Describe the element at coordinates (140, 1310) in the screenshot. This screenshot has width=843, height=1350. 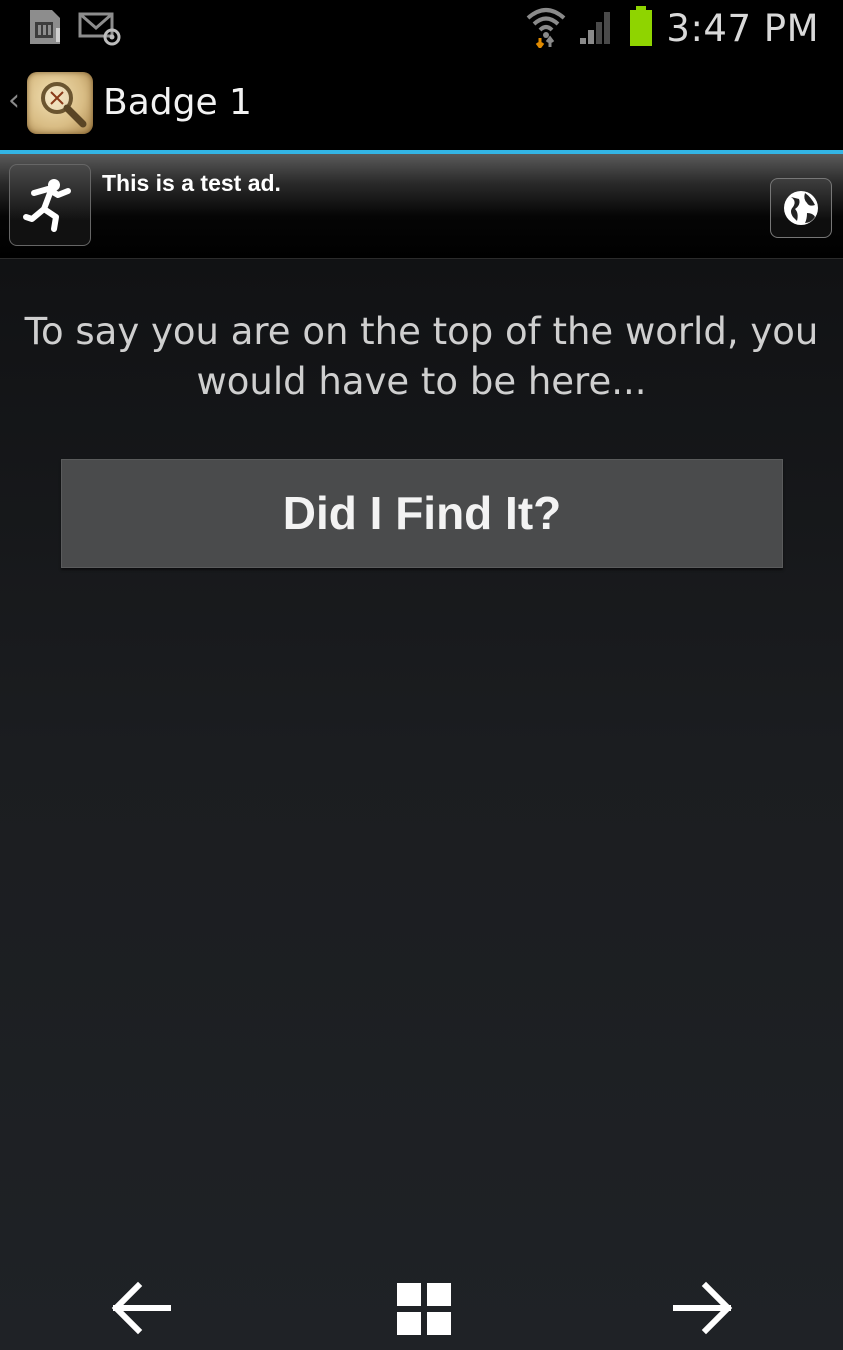
I see `back-arrow-icon` at that location.